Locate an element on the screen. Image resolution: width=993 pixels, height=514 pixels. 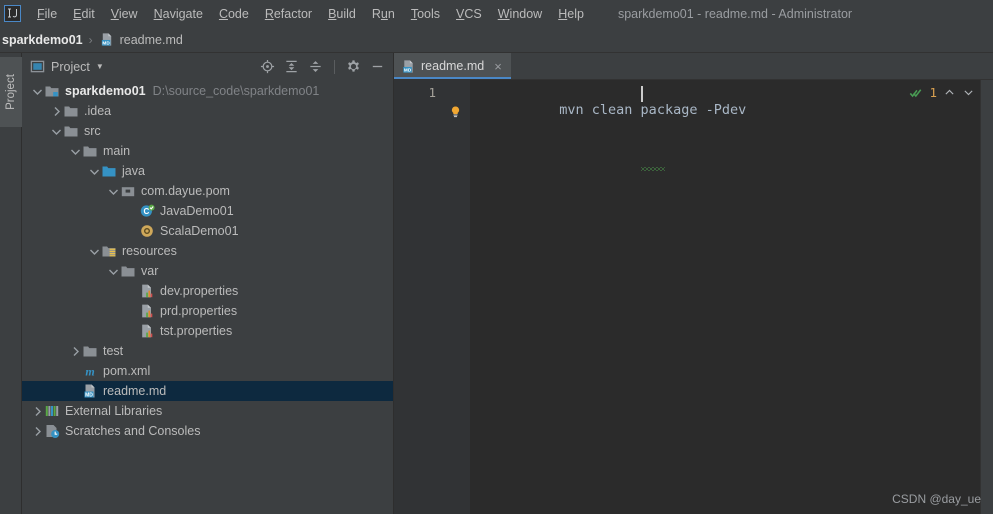
app-logo-icon is located at coordinates (12, 13).